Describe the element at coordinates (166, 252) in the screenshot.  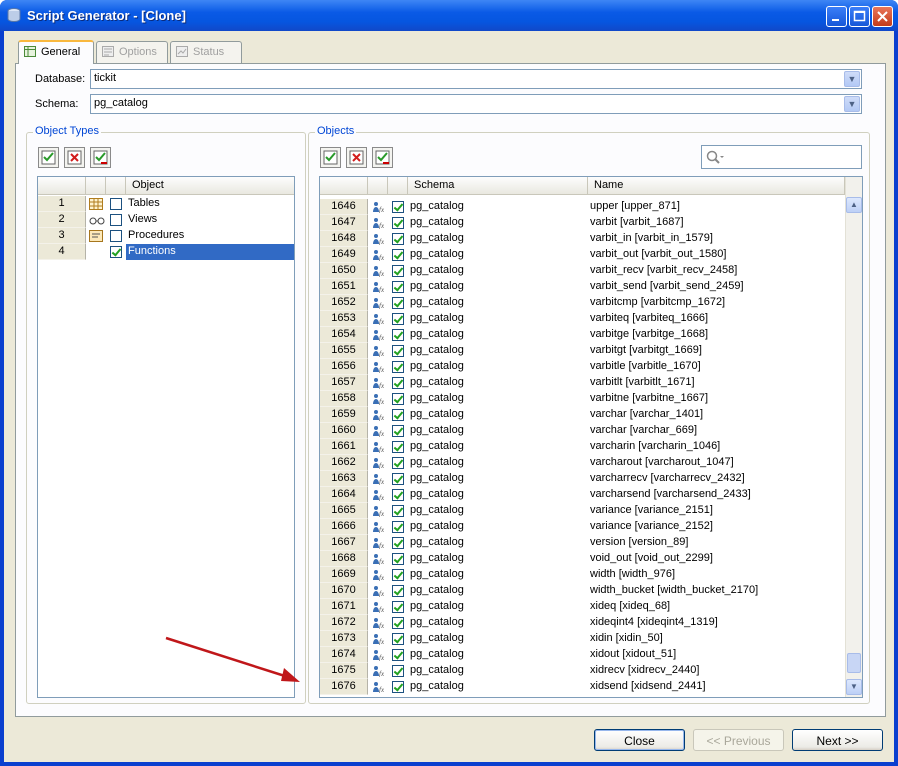
I see `object-type-row: 4 f Functions` at that location.